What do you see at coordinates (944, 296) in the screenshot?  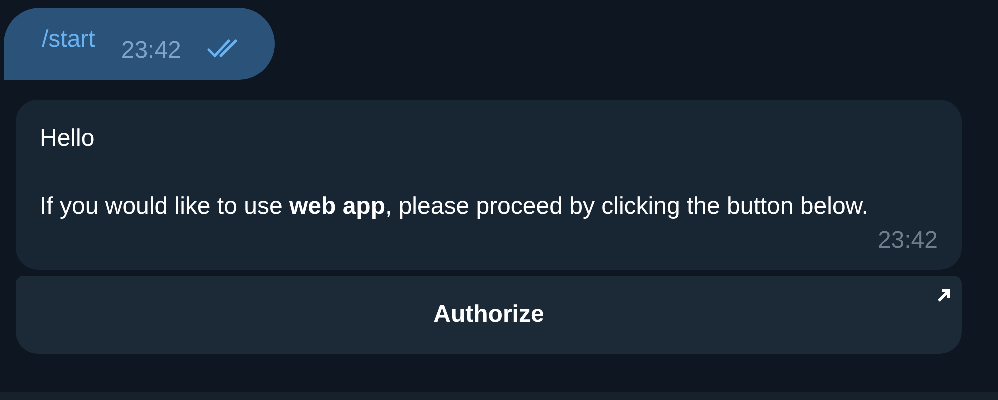 I see `arrow-icon` at bounding box center [944, 296].